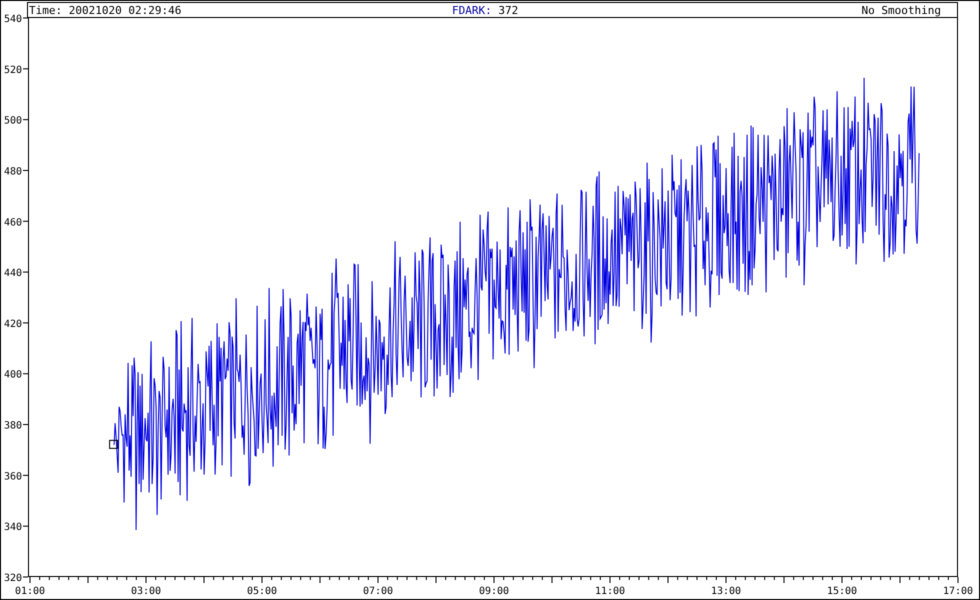  What do you see at coordinates (13, 476) in the screenshot?
I see `y-axis-label: 360` at bounding box center [13, 476].